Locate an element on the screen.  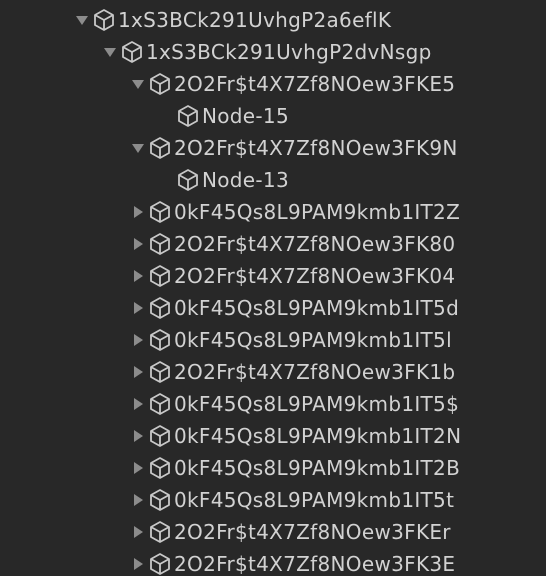
tree-row: Node-15 is located at coordinates (273, 116).